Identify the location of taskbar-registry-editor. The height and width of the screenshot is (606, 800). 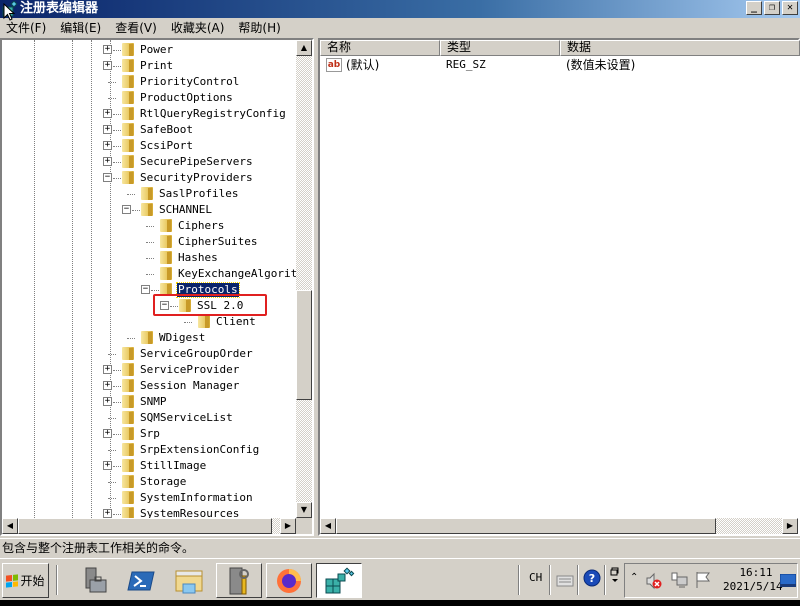
(339, 580).